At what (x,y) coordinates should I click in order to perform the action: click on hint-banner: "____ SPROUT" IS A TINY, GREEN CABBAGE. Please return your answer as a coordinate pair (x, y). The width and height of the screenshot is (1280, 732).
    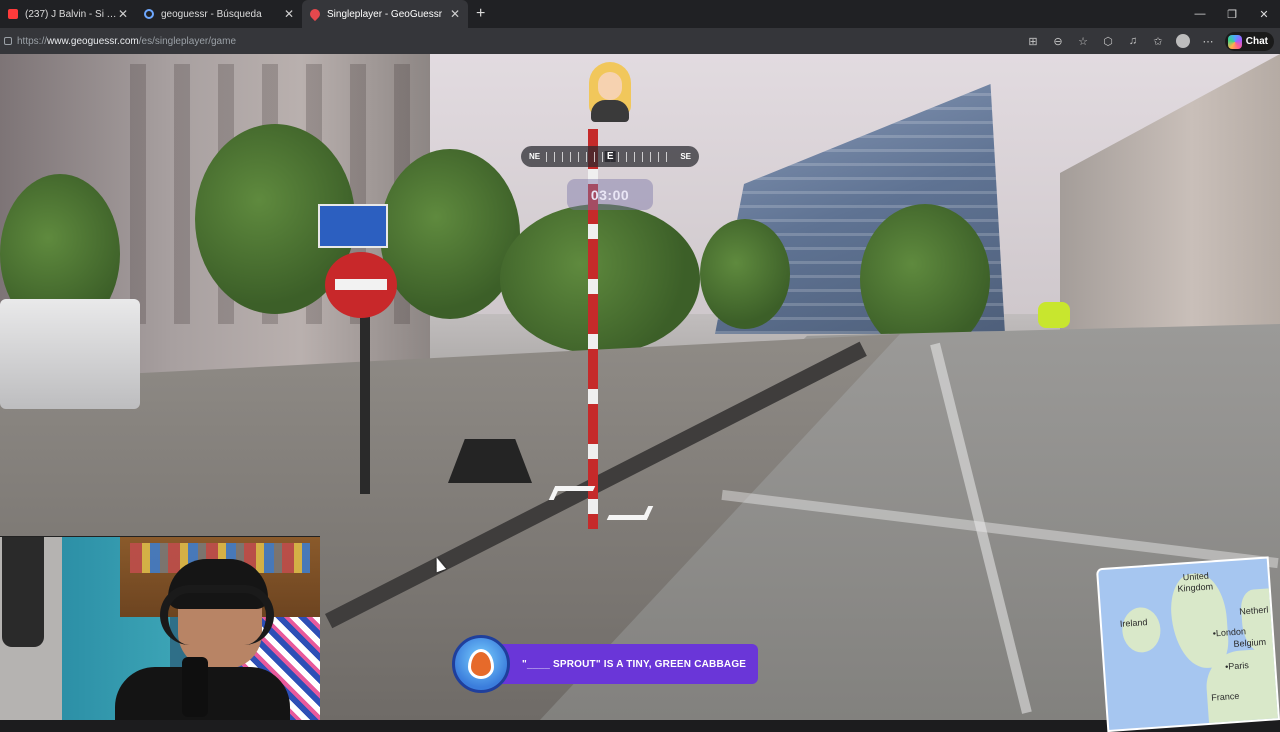
    Looking at the image, I should click on (605, 664).